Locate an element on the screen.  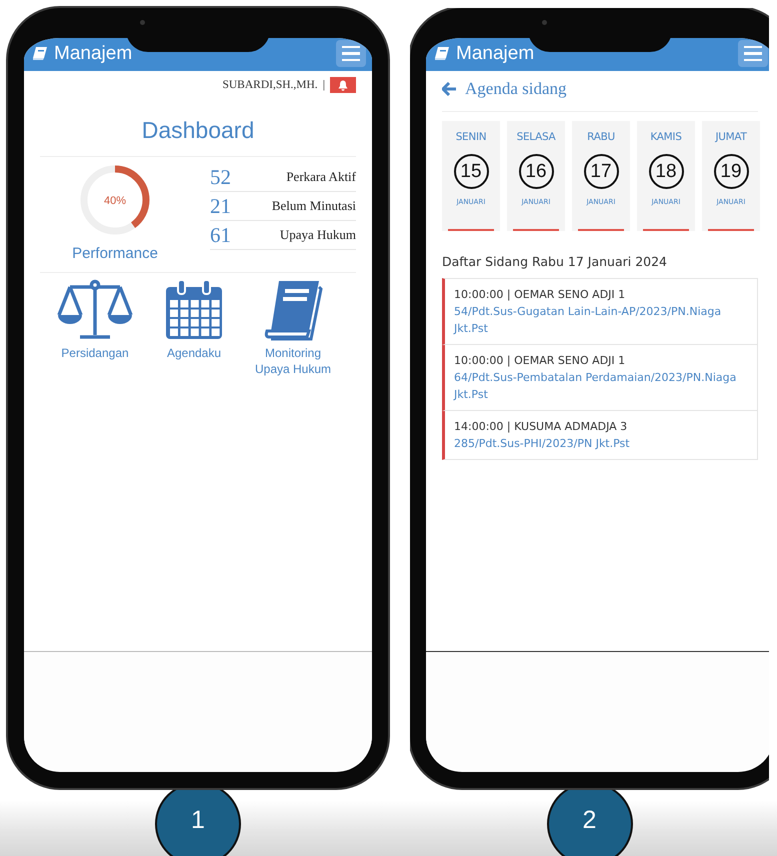
hearing-card: 10:00:00 | OEMAR SENO ADJI 1 64/Pdt.Sus-Pembatalan Perdamaian/2023/PN.Niaga Jkt.Pst is located at coordinates (600, 378).